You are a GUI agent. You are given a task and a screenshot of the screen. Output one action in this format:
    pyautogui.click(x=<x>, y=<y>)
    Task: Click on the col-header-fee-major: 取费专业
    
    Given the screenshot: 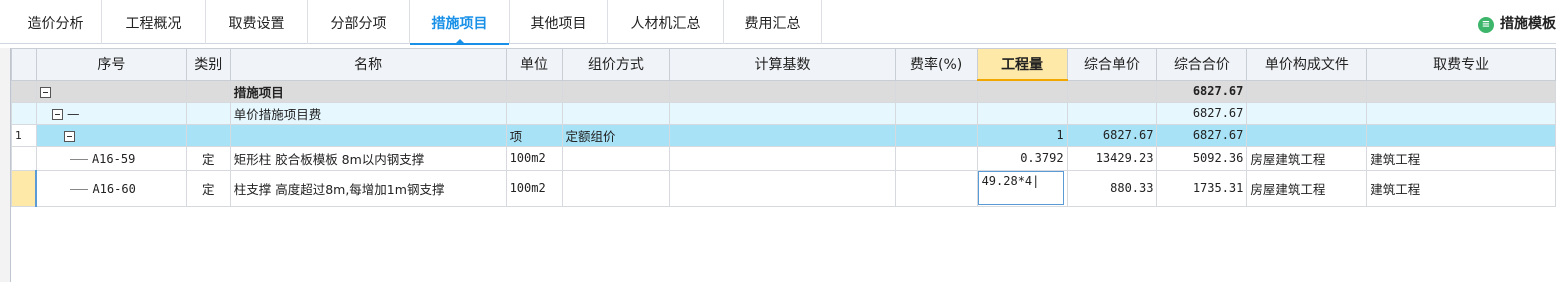 What is the action you would take?
    pyautogui.click(x=1461, y=64)
    